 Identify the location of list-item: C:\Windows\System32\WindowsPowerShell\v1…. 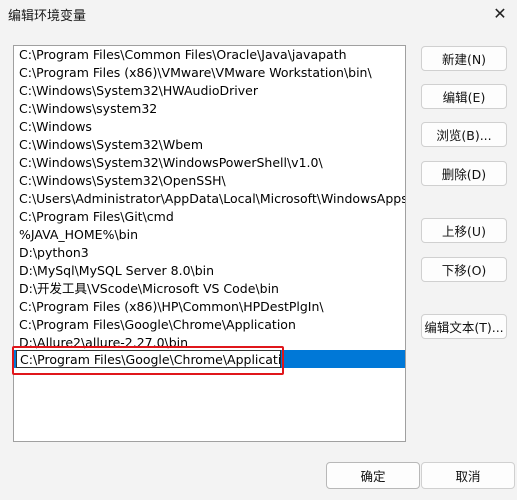
(209, 163).